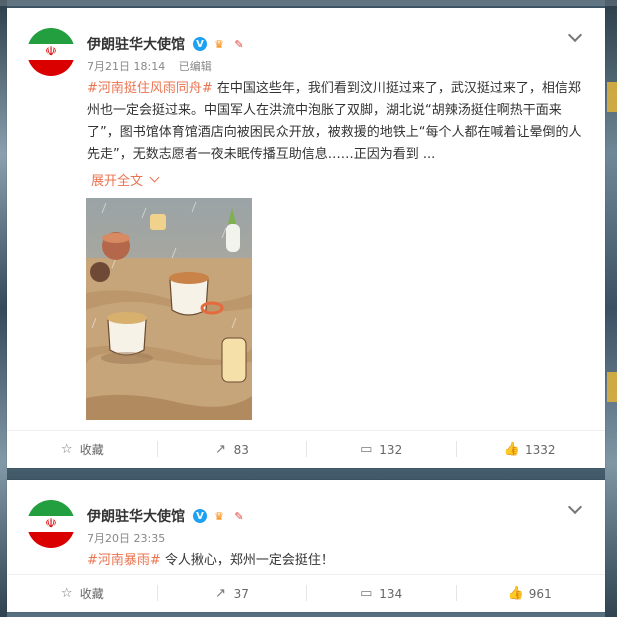 This screenshot has height=617, width=617. What do you see at coordinates (150, 88) in the screenshot?
I see `hashtag-link: #河南挺住风雨同舟#` at bounding box center [150, 88].